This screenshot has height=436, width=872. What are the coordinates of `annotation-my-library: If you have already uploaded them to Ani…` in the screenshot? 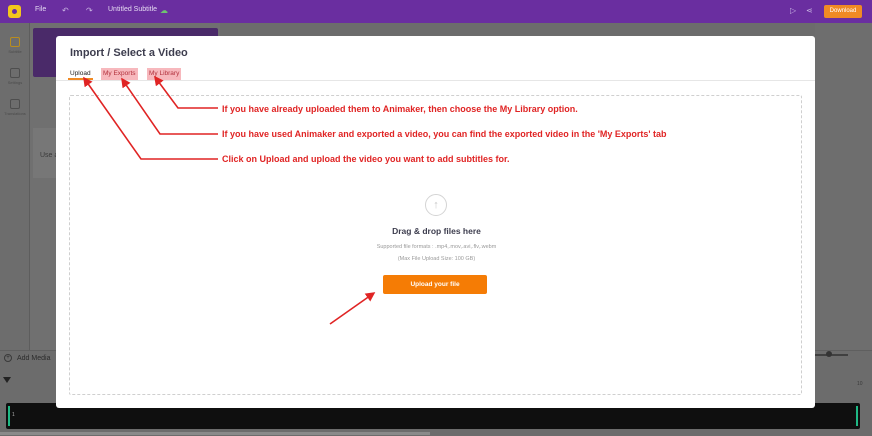 It's located at (400, 109).